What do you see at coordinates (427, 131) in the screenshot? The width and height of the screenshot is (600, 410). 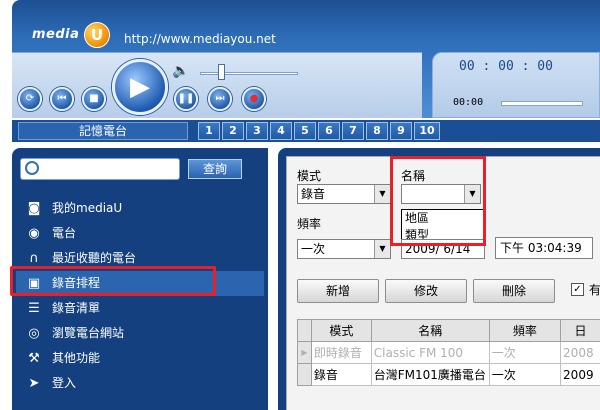 I see `preset-button-10: 10` at bounding box center [427, 131].